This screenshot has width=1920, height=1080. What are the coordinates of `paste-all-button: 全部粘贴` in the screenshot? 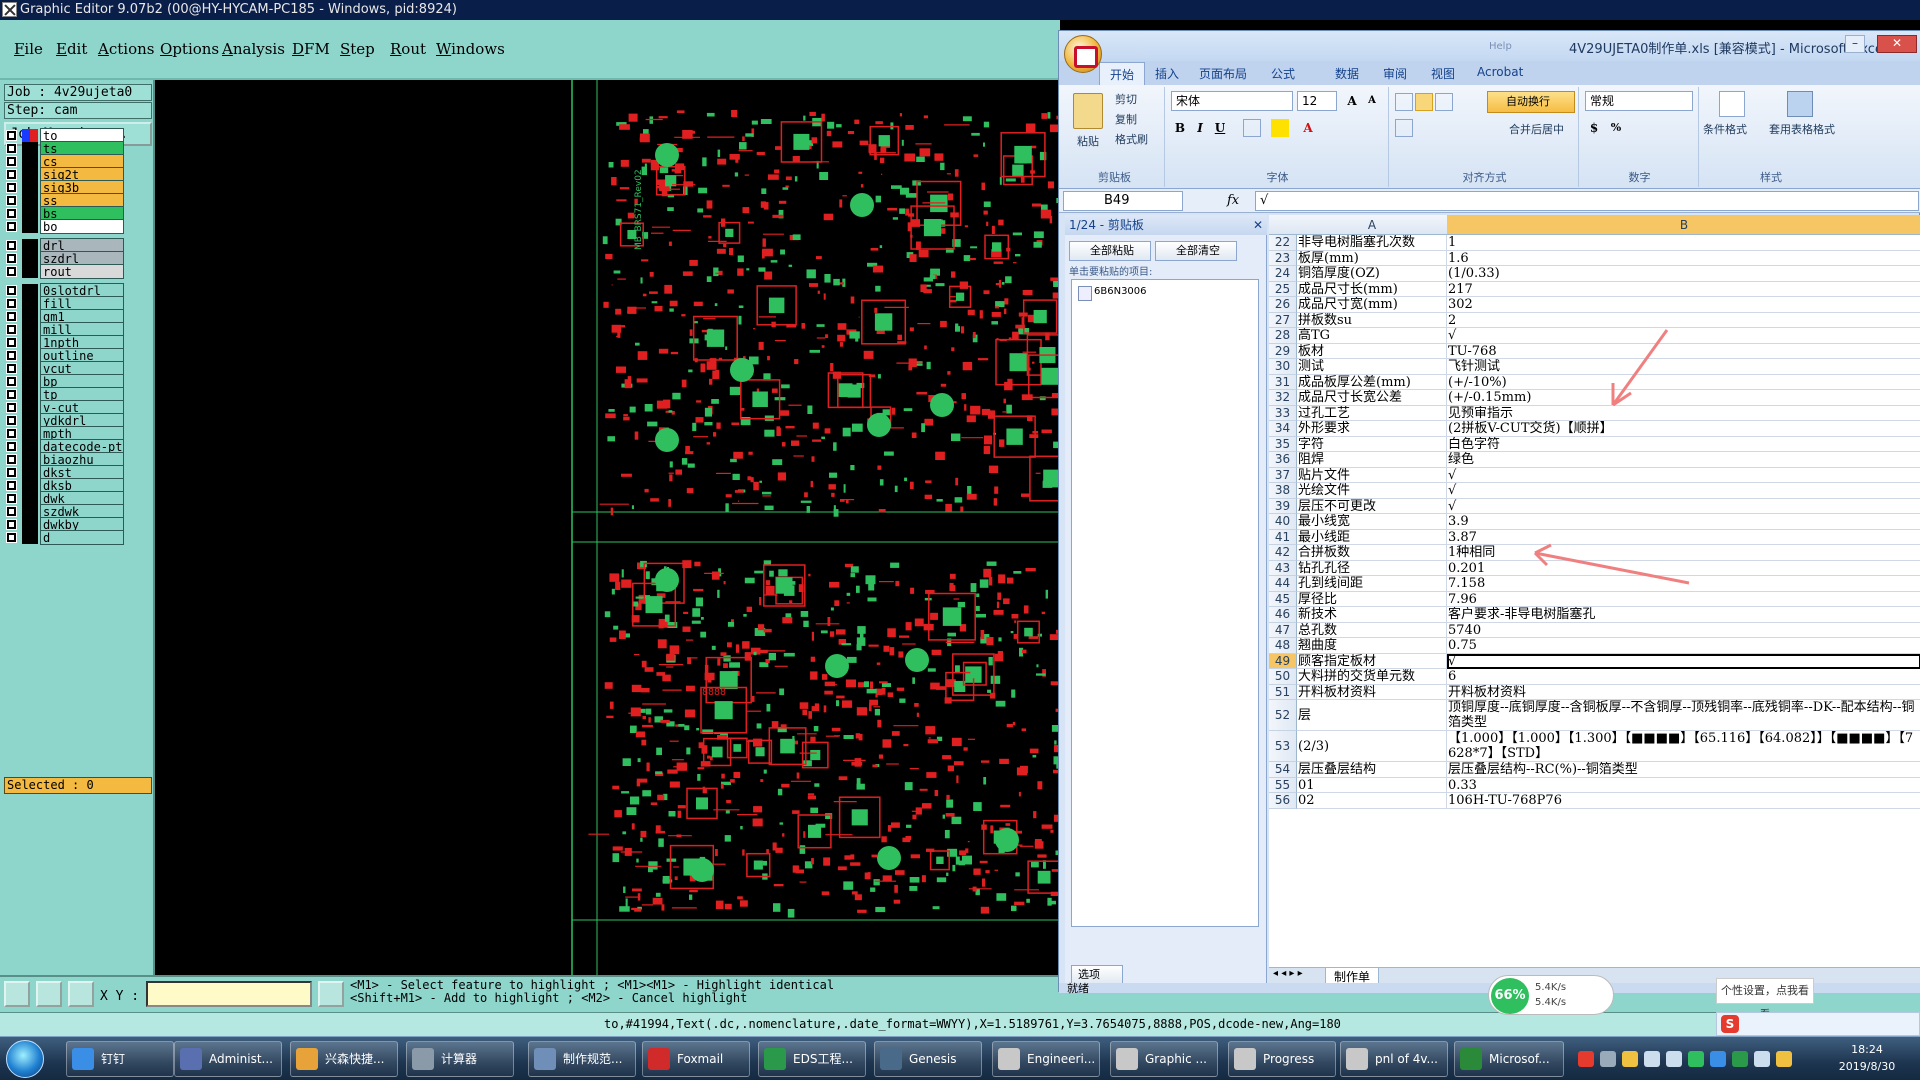 It's located at (1110, 251).